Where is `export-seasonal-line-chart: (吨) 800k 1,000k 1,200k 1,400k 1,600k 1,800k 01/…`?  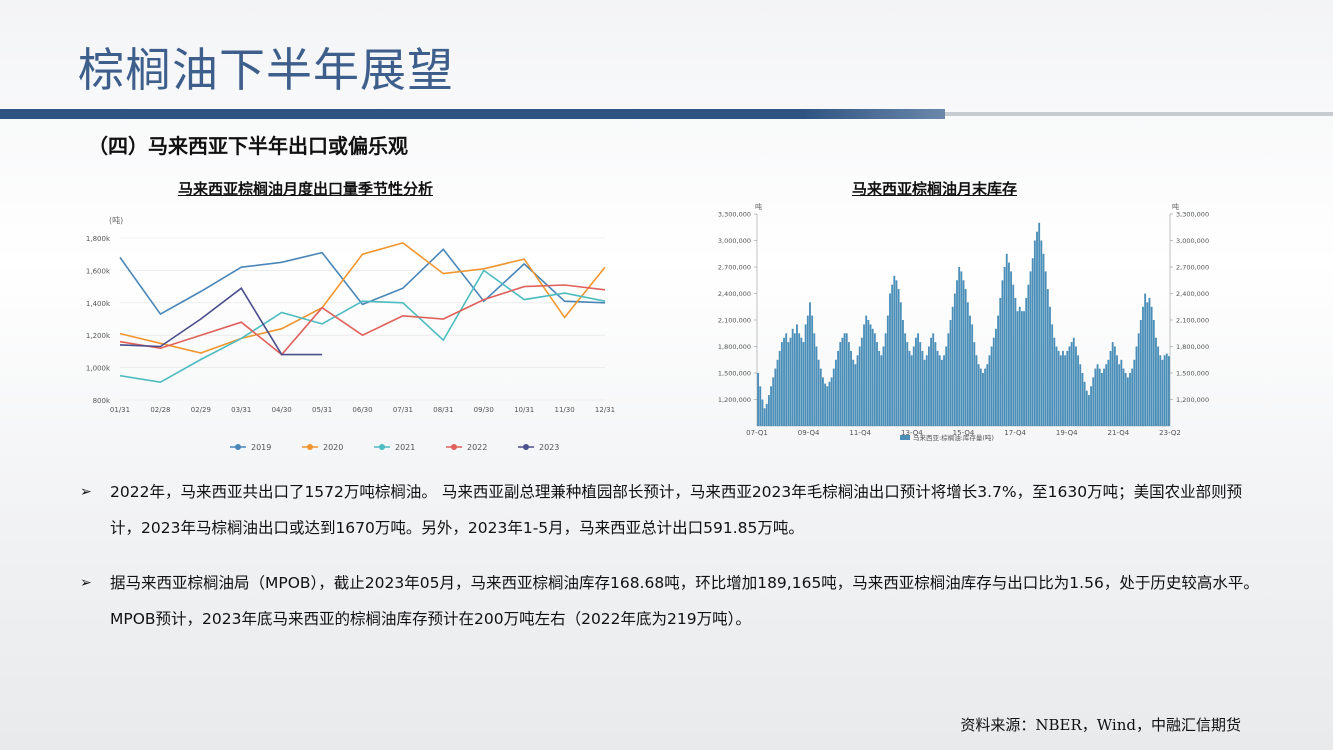
export-seasonal-line-chart: (吨) 800k 1,000k 1,200k 1,400k 1,600k 1,800k 01/… is located at coordinates (350, 333).